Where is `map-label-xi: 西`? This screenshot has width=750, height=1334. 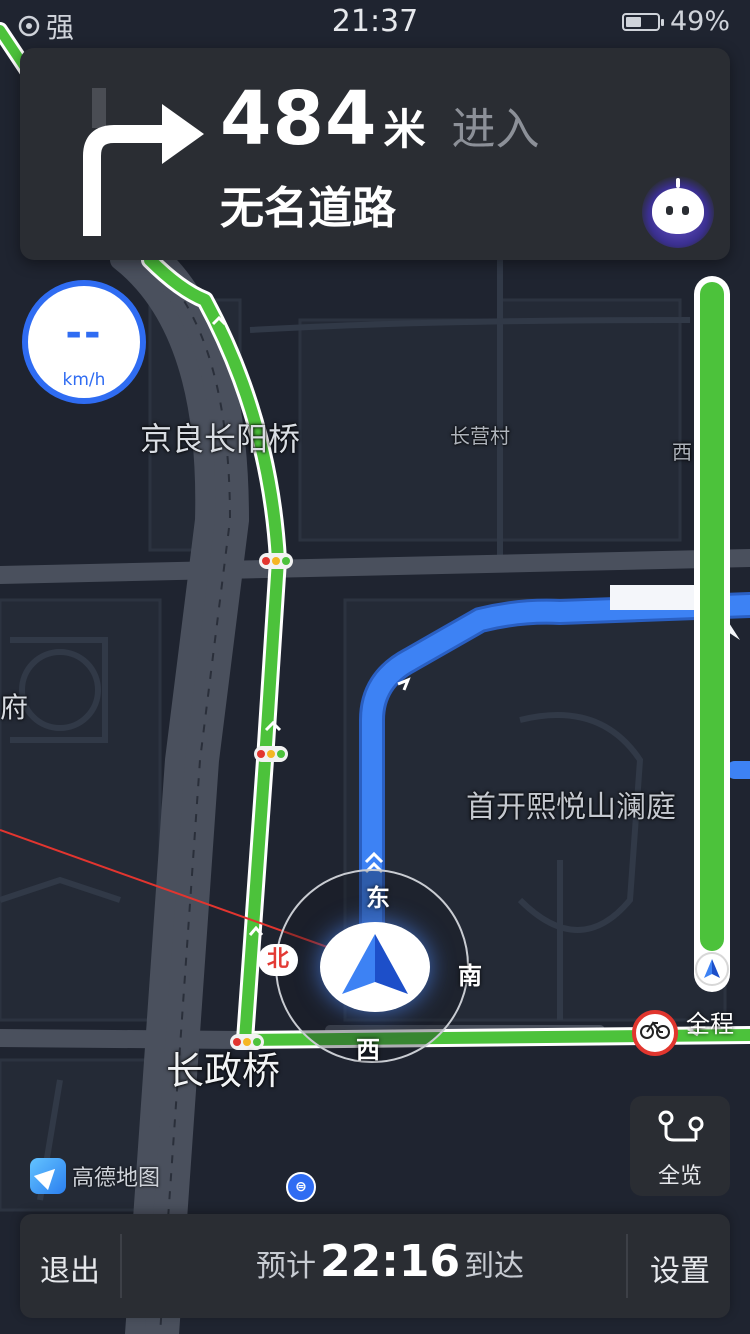 map-label-xi: 西 is located at coordinates (682, 452).